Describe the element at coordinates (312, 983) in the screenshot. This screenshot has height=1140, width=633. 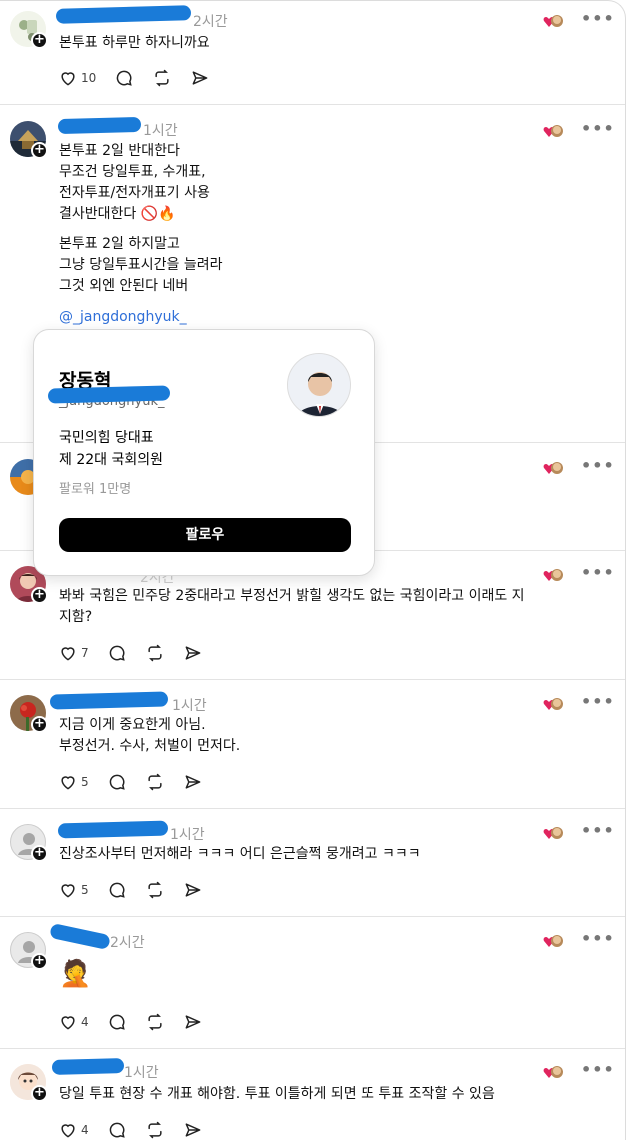
I see `post-7: + 2시간 ••• 🤦 4` at that location.